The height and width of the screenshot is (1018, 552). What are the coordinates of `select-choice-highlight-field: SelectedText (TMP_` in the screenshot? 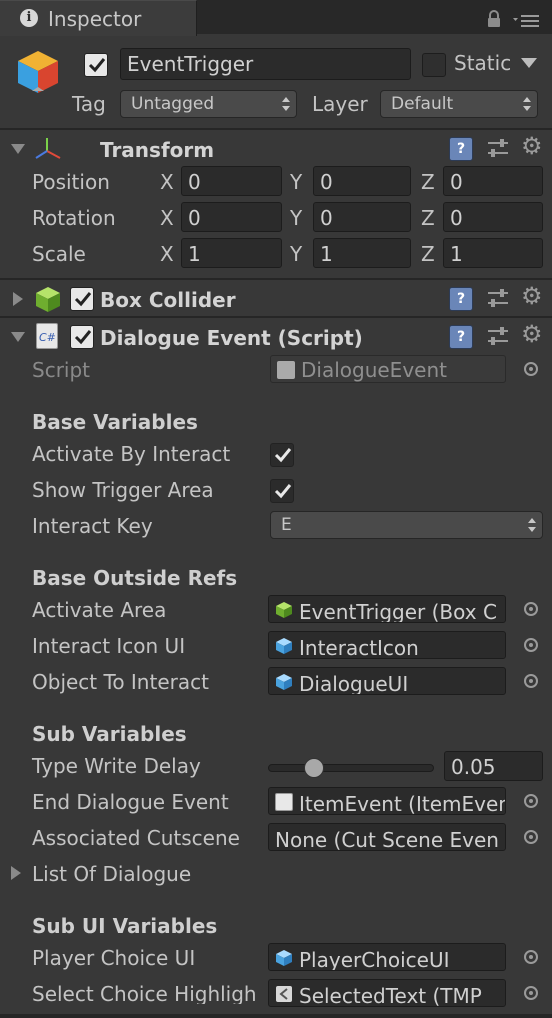 It's located at (387, 993).